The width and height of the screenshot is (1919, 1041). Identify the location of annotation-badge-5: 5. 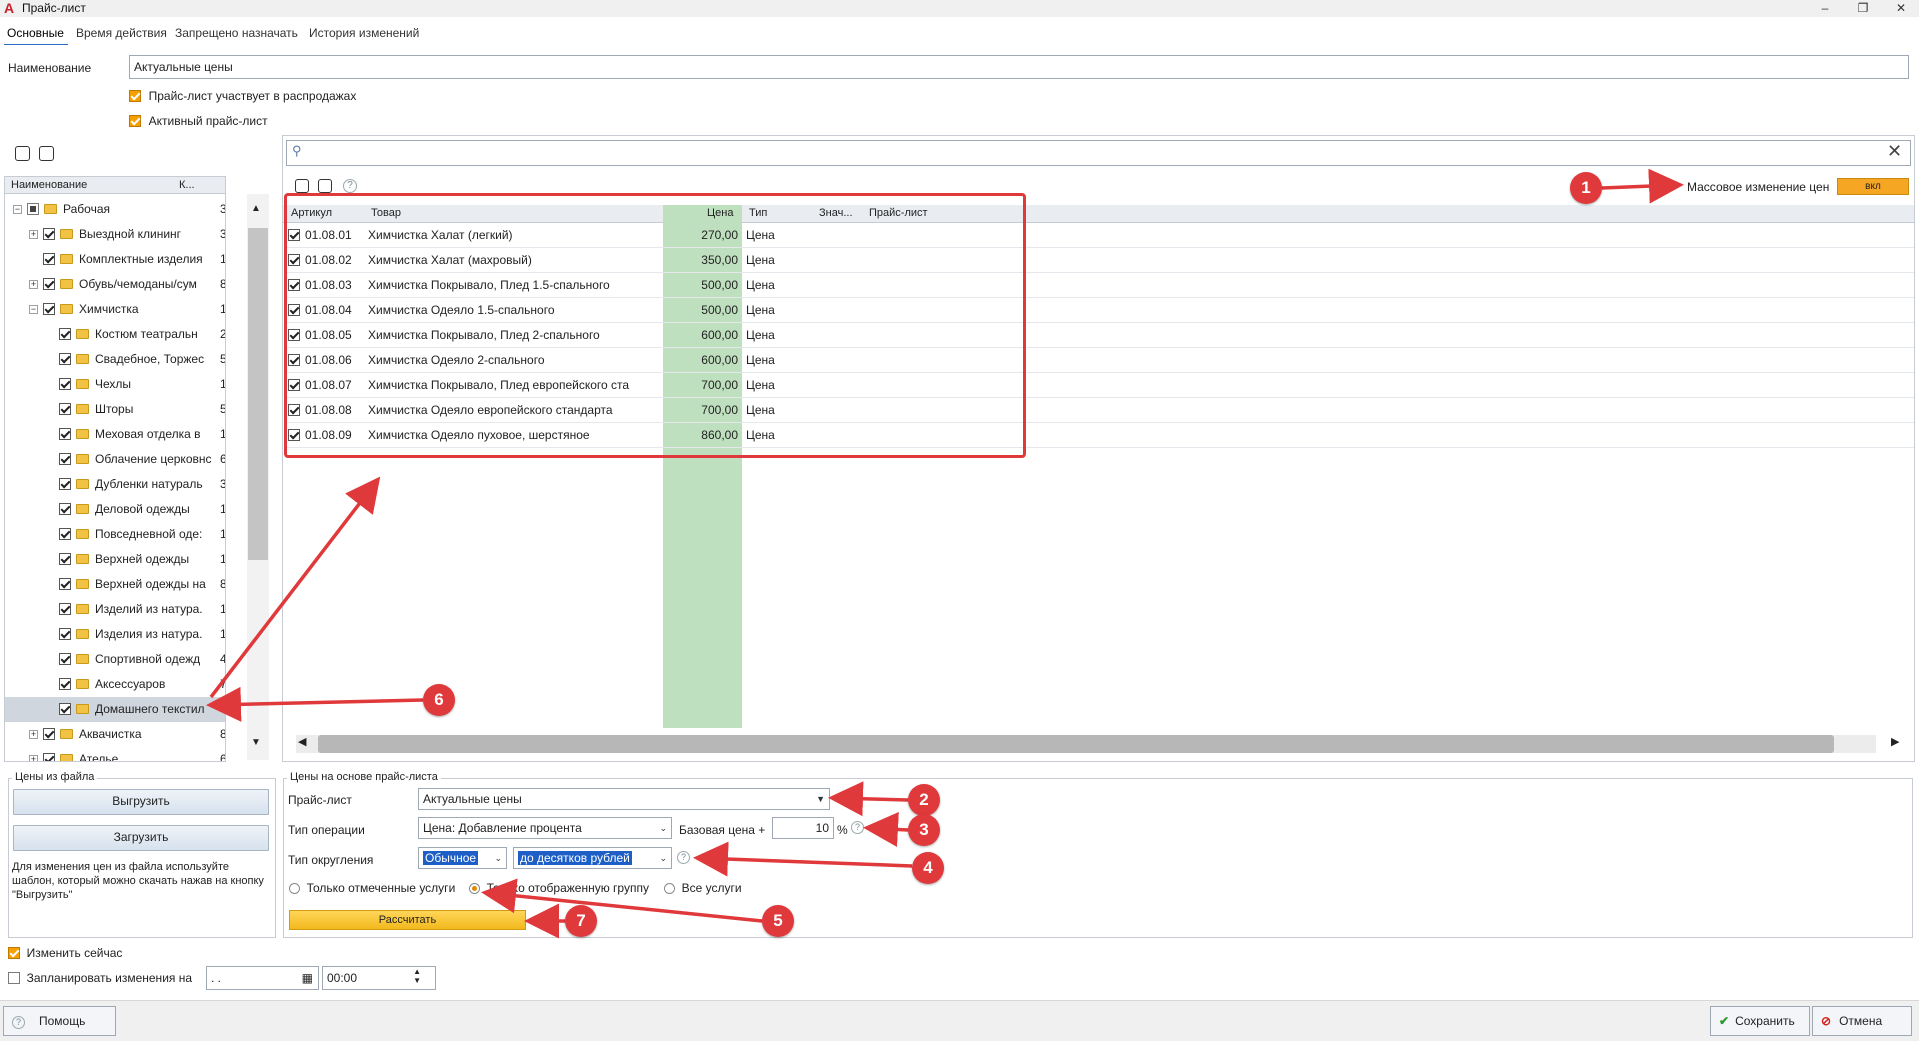
(778, 921).